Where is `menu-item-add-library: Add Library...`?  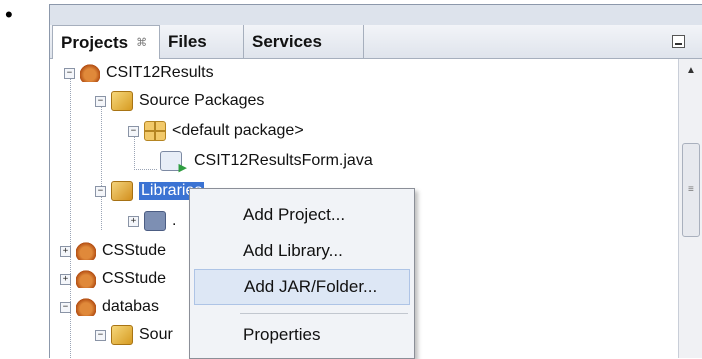 menu-item-add-library: Add Library... is located at coordinates (302, 251).